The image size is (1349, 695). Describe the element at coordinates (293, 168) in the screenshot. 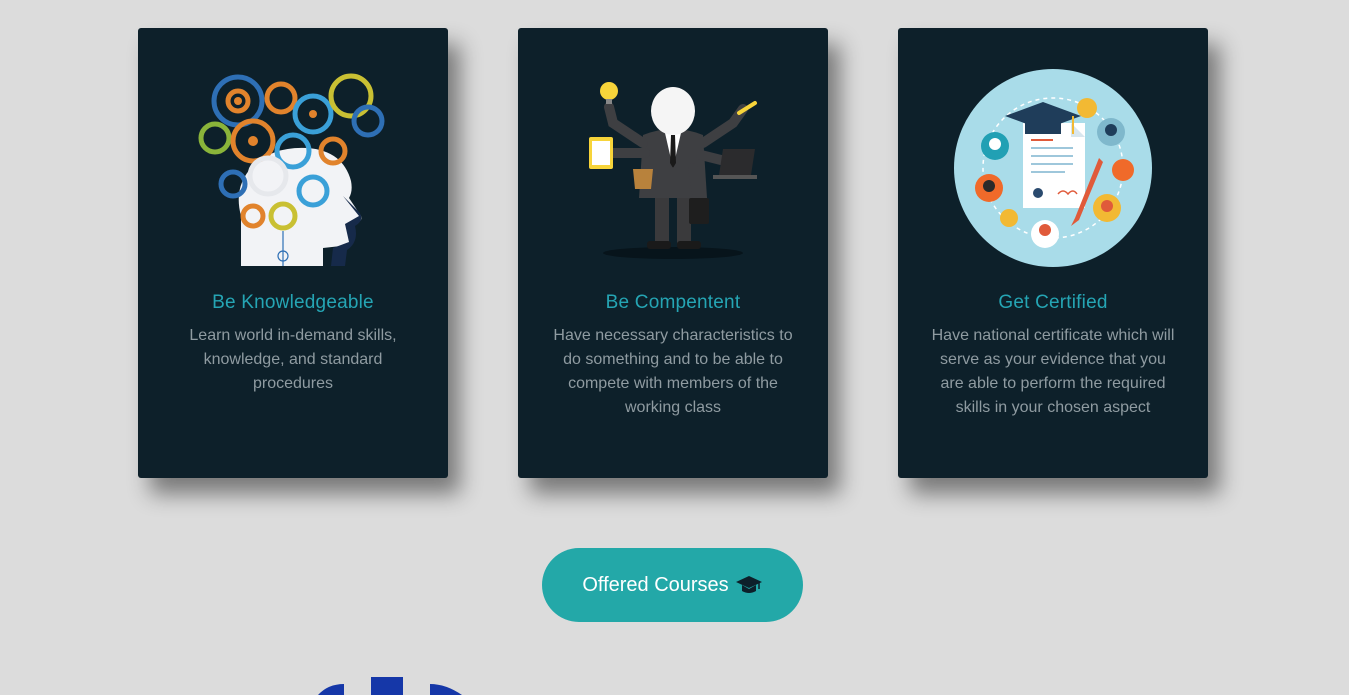

I see `gears-head-illustration` at that location.